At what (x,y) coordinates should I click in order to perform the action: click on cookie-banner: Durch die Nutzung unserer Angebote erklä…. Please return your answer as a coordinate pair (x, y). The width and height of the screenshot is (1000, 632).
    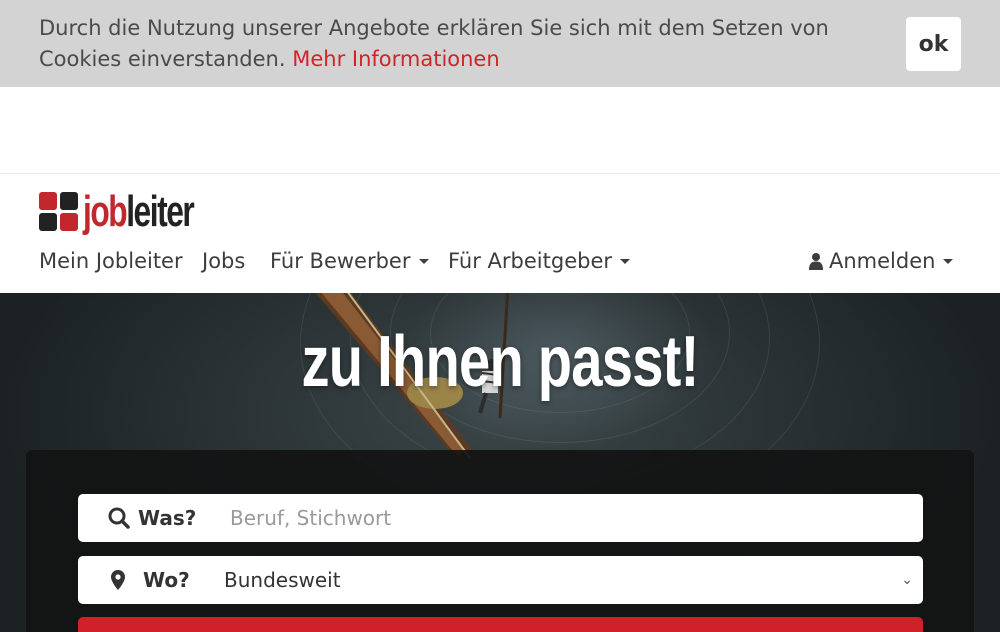
    Looking at the image, I should click on (500, 43).